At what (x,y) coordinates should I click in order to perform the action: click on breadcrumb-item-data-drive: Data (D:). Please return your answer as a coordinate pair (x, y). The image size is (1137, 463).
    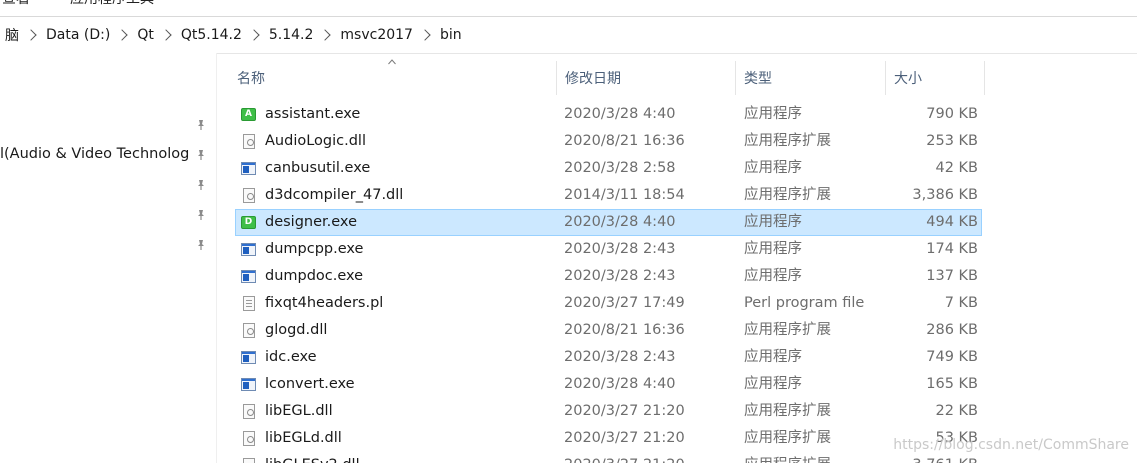
    Looking at the image, I should click on (78, 35).